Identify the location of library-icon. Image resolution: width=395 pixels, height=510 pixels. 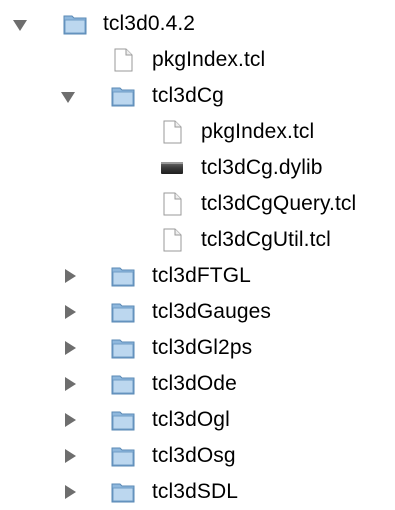
(172, 168).